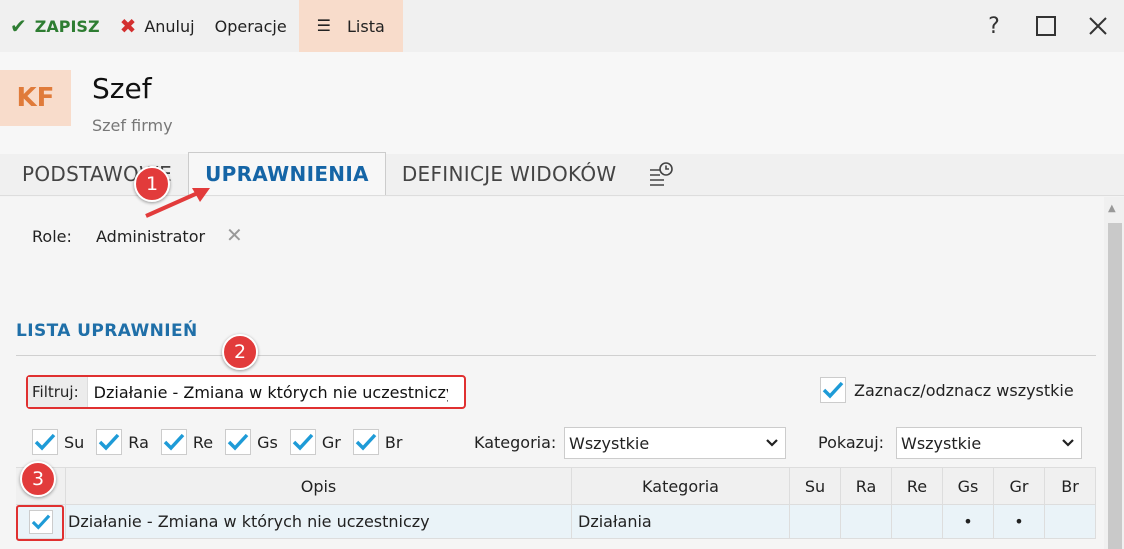 This screenshot has height=549, width=1124. Describe the element at coordinates (107, 331) in the screenshot. I see `section-title: LISTA UPRAWNIEŃ` at that location.